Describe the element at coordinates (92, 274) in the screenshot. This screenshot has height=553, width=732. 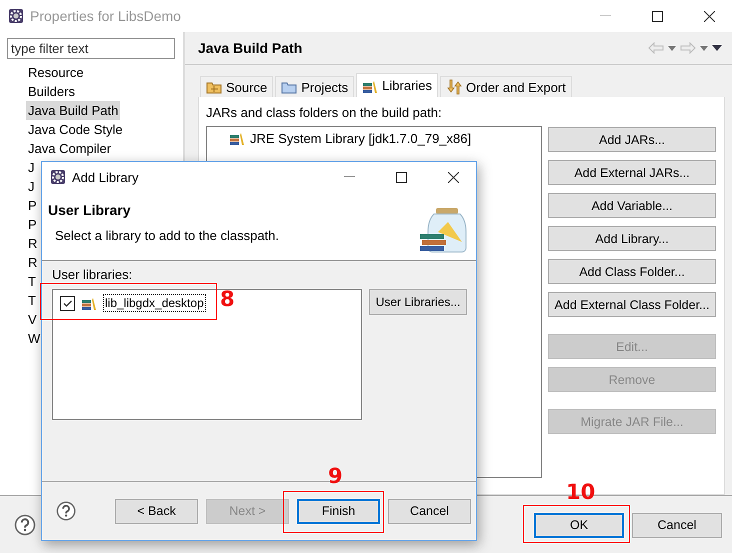
I see `list-label: User libraries:` at that location.